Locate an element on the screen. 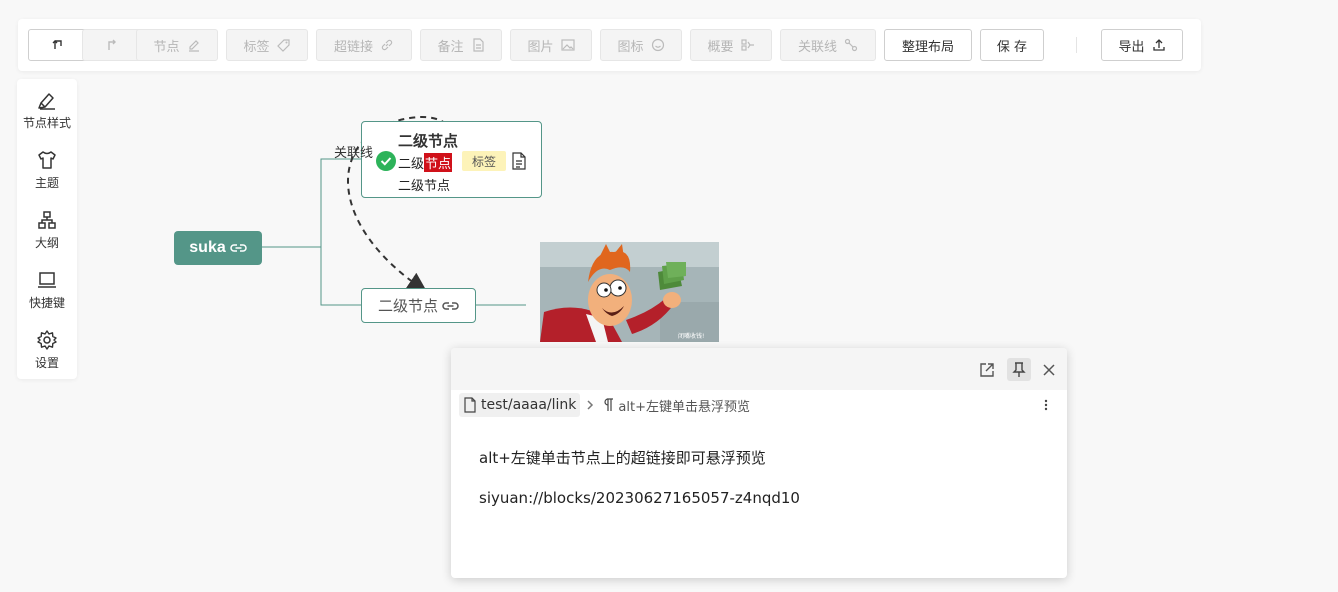 The image size is (1338, 592). breadcrumb-block: alt+左键单击悬浮预览 is located at coordinates (676, 405).